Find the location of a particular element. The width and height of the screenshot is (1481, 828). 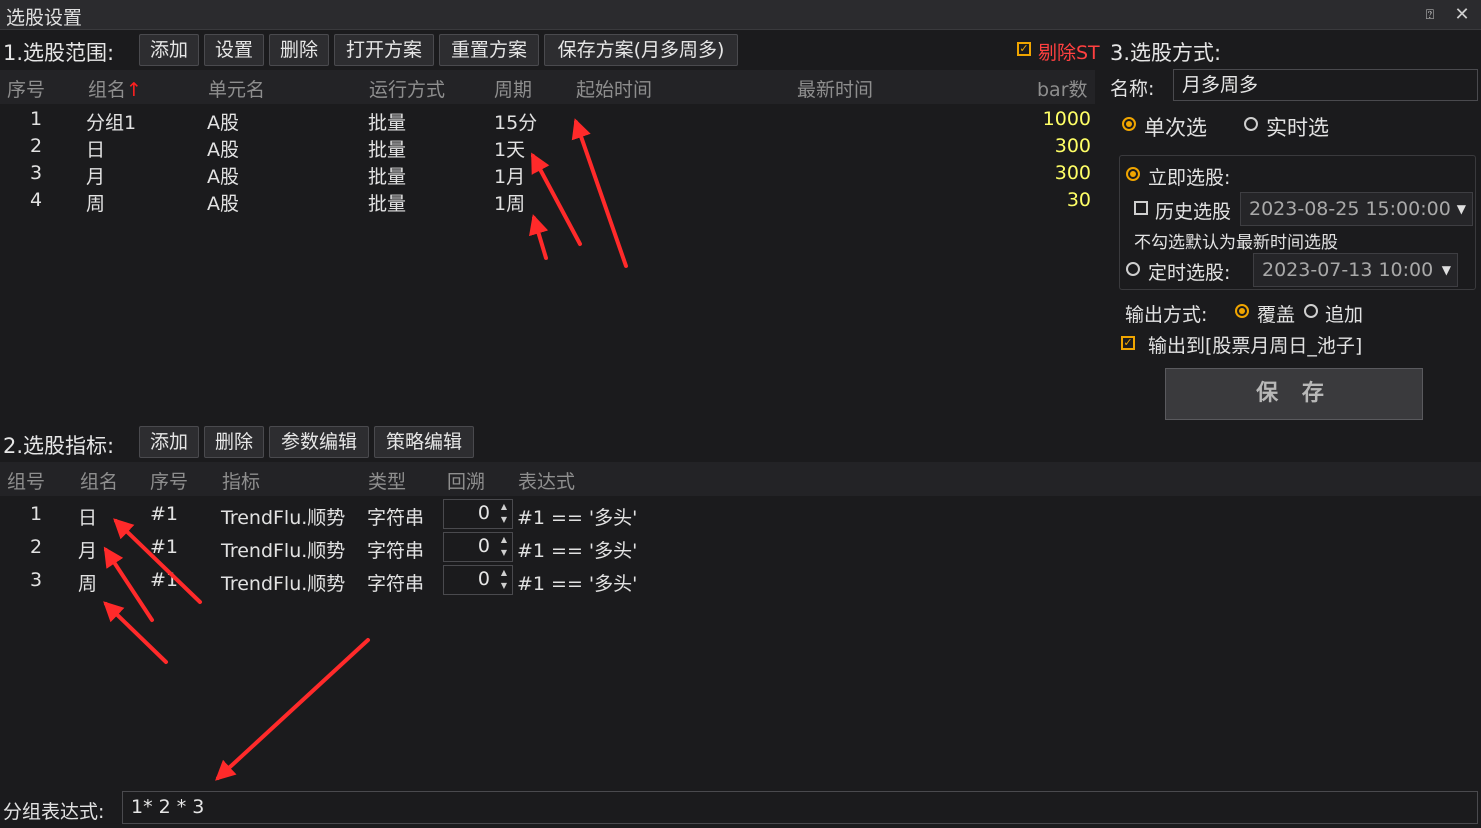

cell-group-name: 周 is located at coordinates (88, 584).